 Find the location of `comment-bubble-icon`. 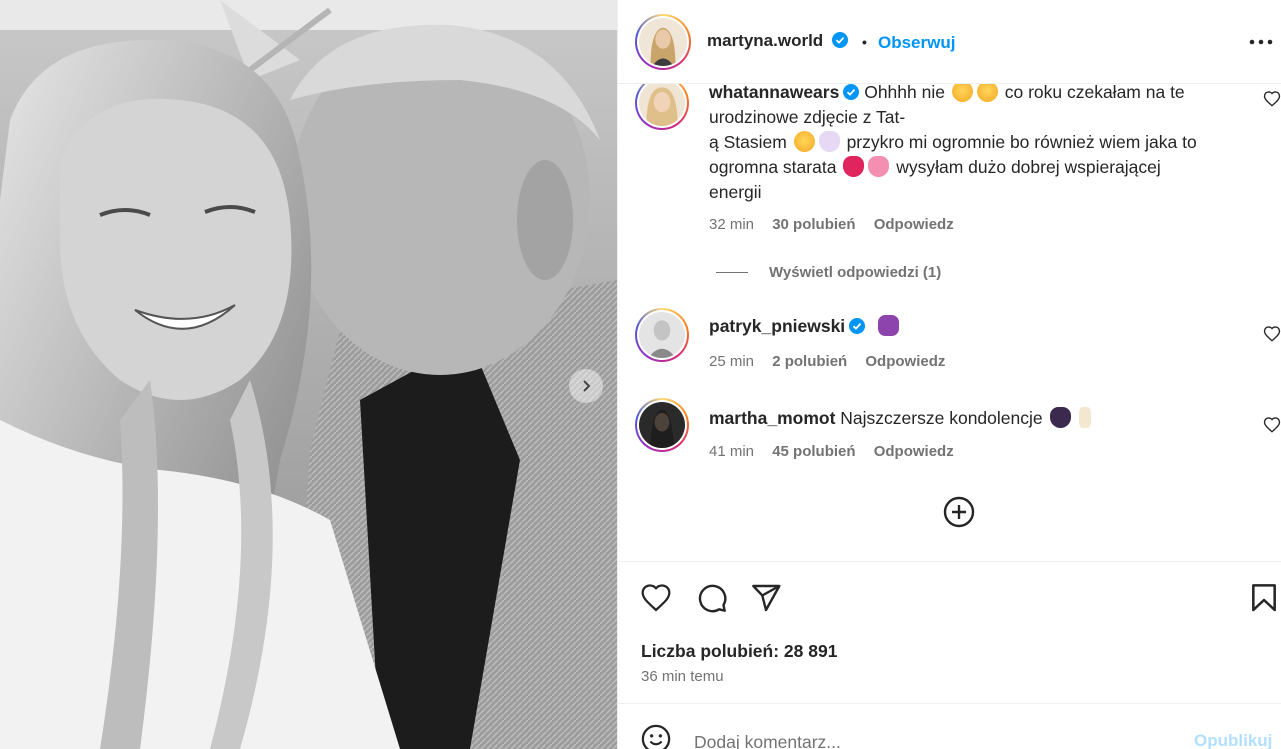

comment-bubble-icon is located at coordinates (712, 598).